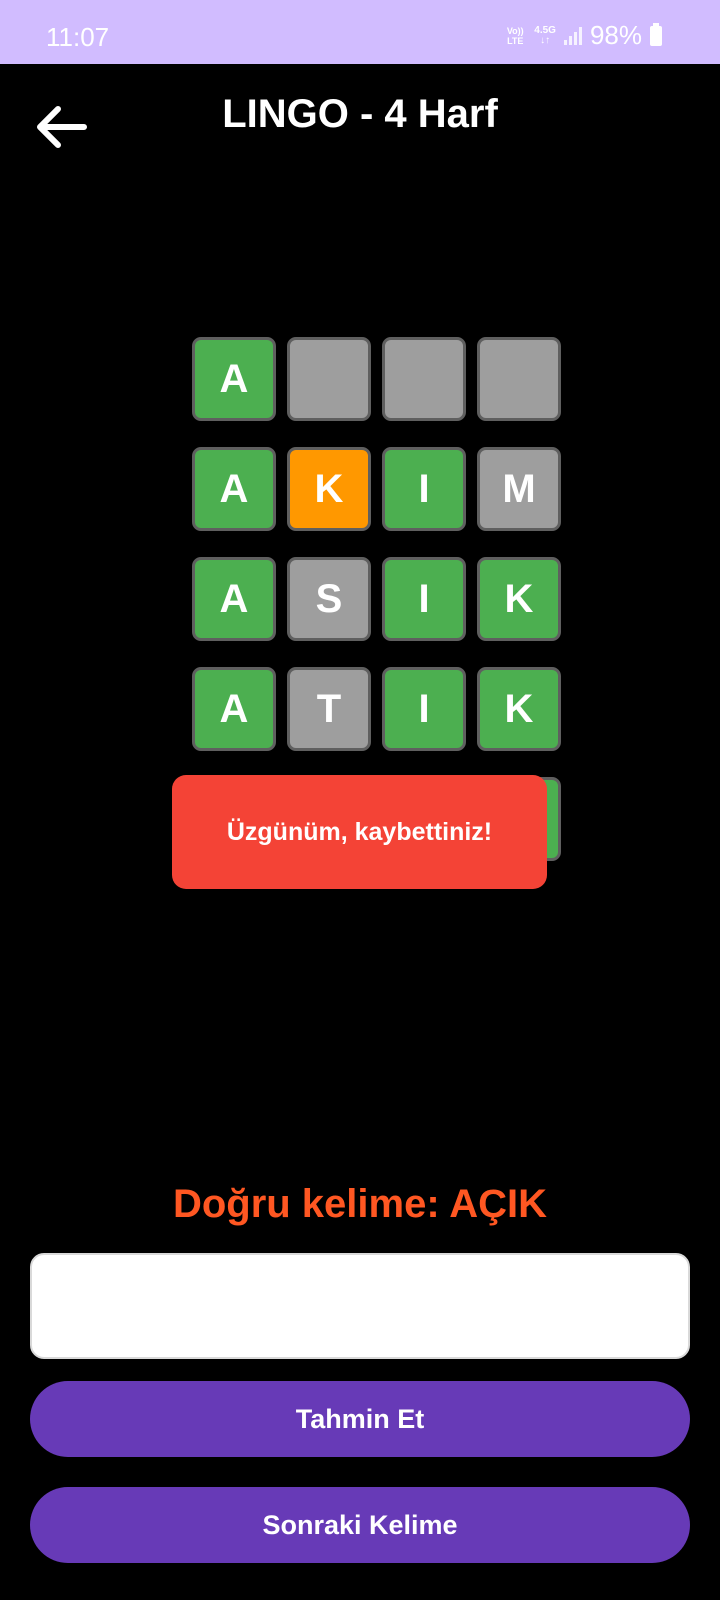 The width and height of the screenshot is (720, 1600). What do you see at coordinates (360, 114) in the screenshot?
I see `page-title: LINGO - 4 Harf` at bounding box center [360, 114].